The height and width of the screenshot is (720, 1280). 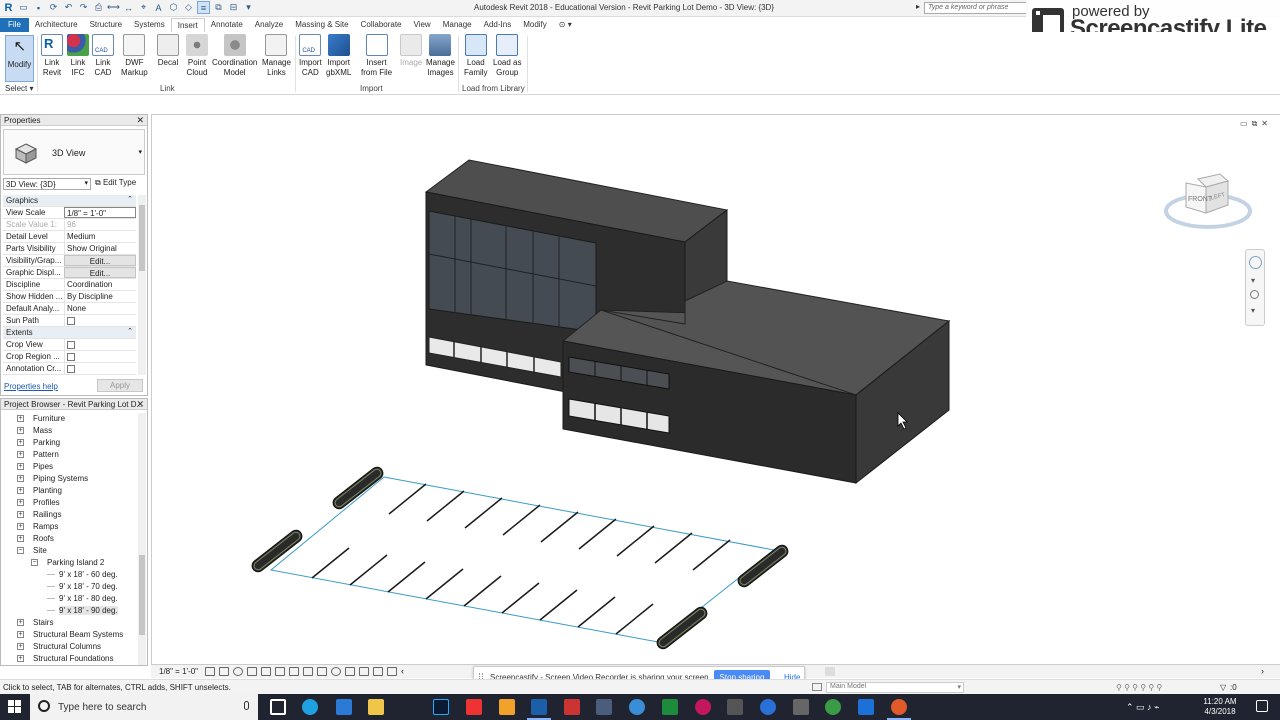 What do you see at coordinates (411, 51) in the screenshot?
I see `image-button: Image` at bounding box center [411, 51].